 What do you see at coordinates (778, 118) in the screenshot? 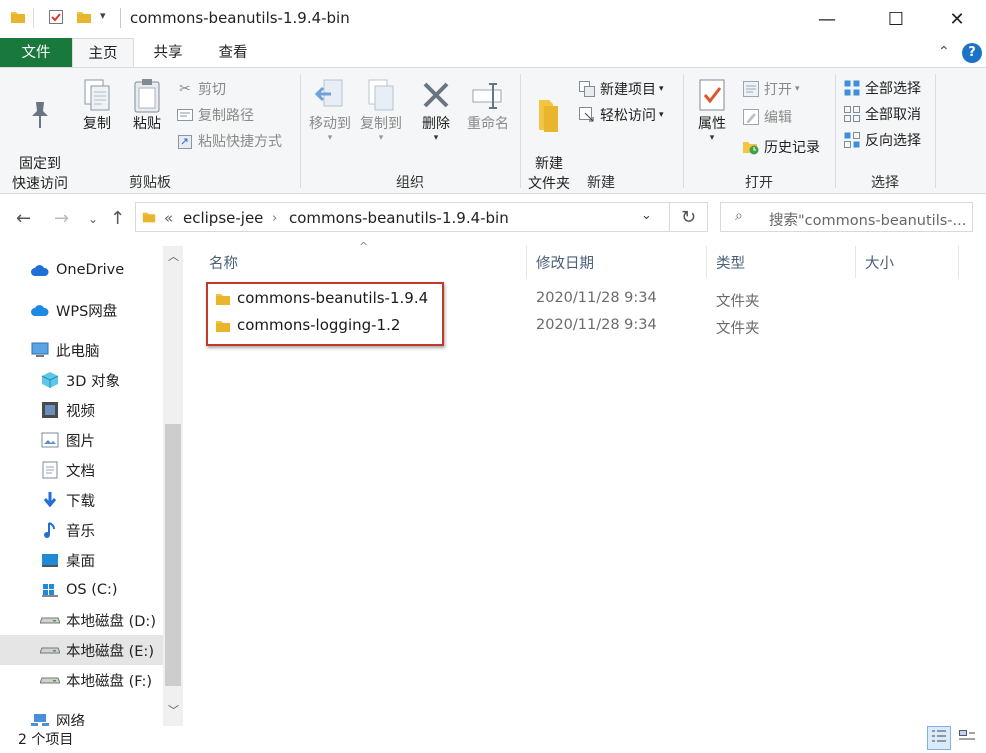
I see `edit-label: 编辑` at bounding box center [778, 118].